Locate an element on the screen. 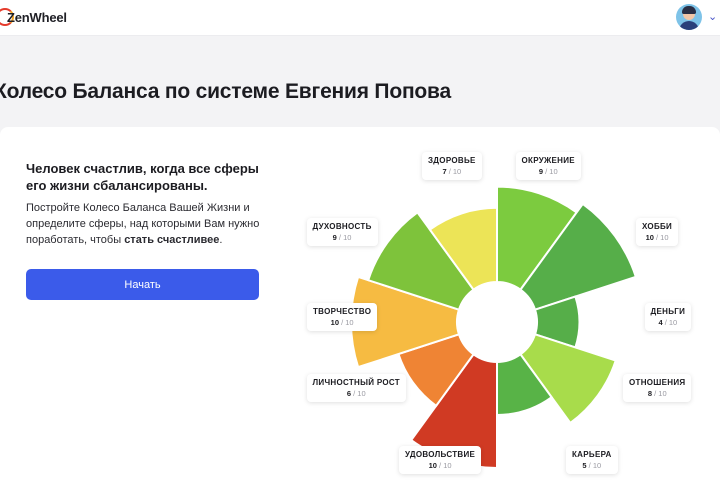 This screenshot has width=720, height=480. sphere-name: ОТНОШЕНИЯ is located at coordinates (657, 382).